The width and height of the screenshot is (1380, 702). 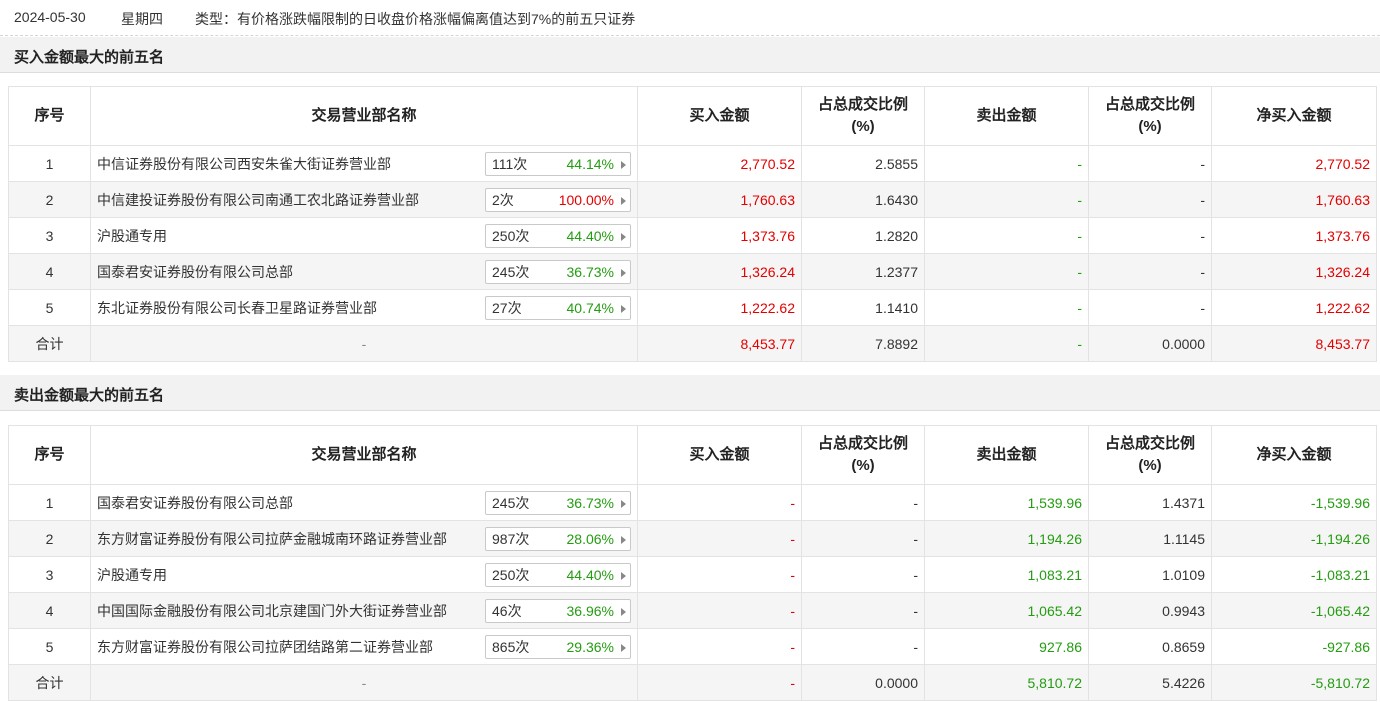 What do you see at coordinates (258, 200) in the screenshot?
I see `branch-name: 中信建投证券股份有限公司南通工农北路证券营业部` at bounding box center [258, 200].